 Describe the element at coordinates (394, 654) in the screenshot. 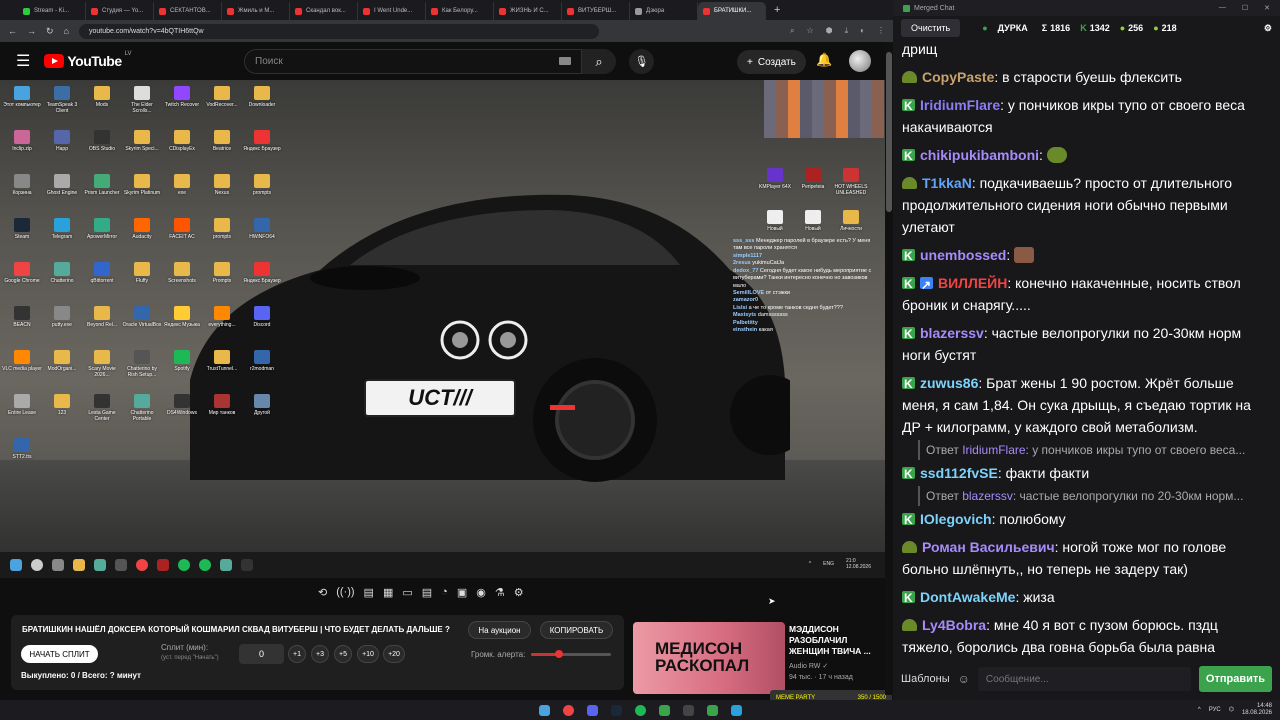

I see `increment-button: +20` at that location.